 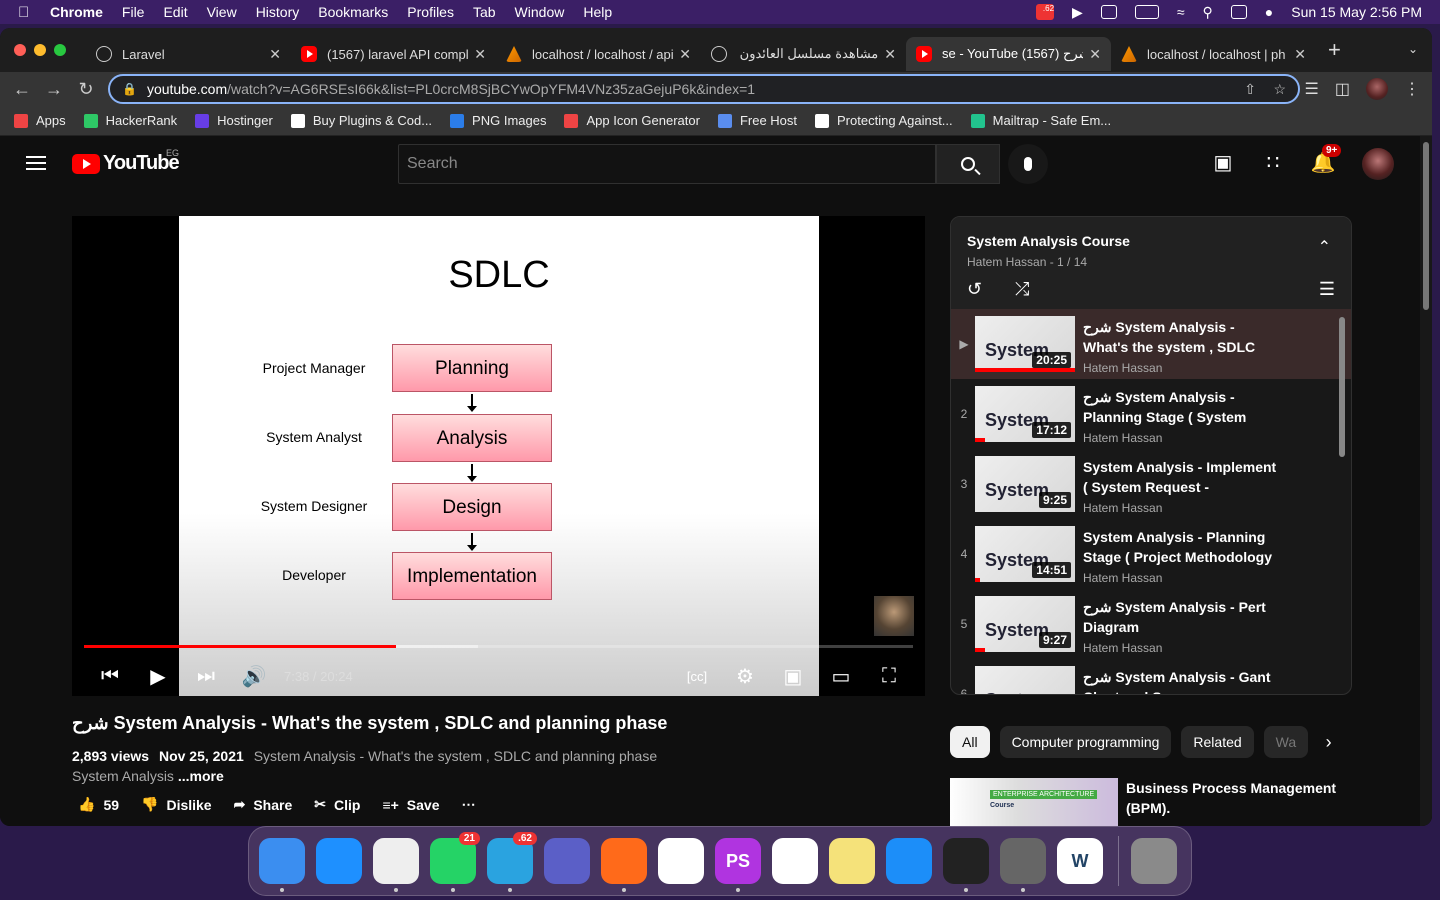 I want to click on next-icon: ⏭, so click(x=206, y=676).